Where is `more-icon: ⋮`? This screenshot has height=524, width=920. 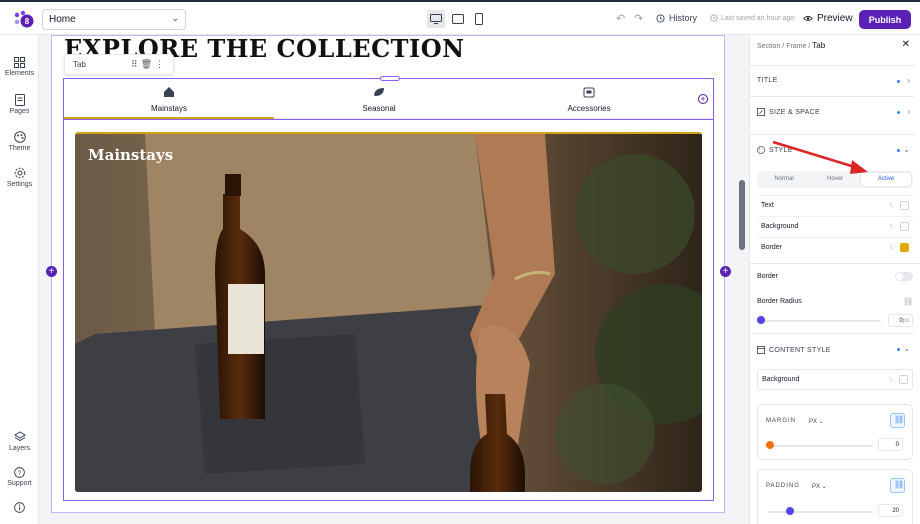
more-icon: ⋮ is located at coordinates (161, 64).